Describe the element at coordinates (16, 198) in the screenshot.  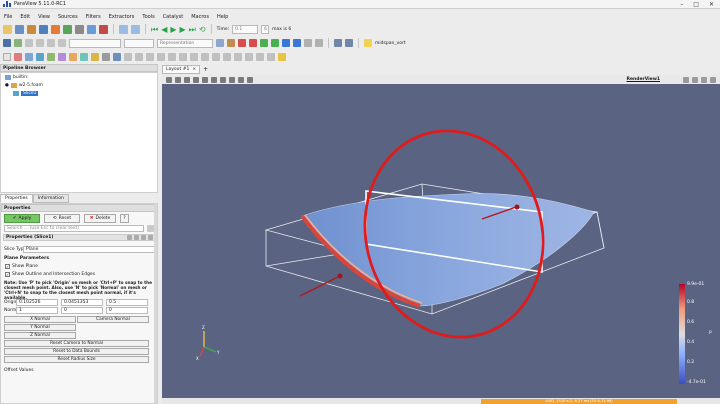
I see `tab-properties: Properties` at that location.